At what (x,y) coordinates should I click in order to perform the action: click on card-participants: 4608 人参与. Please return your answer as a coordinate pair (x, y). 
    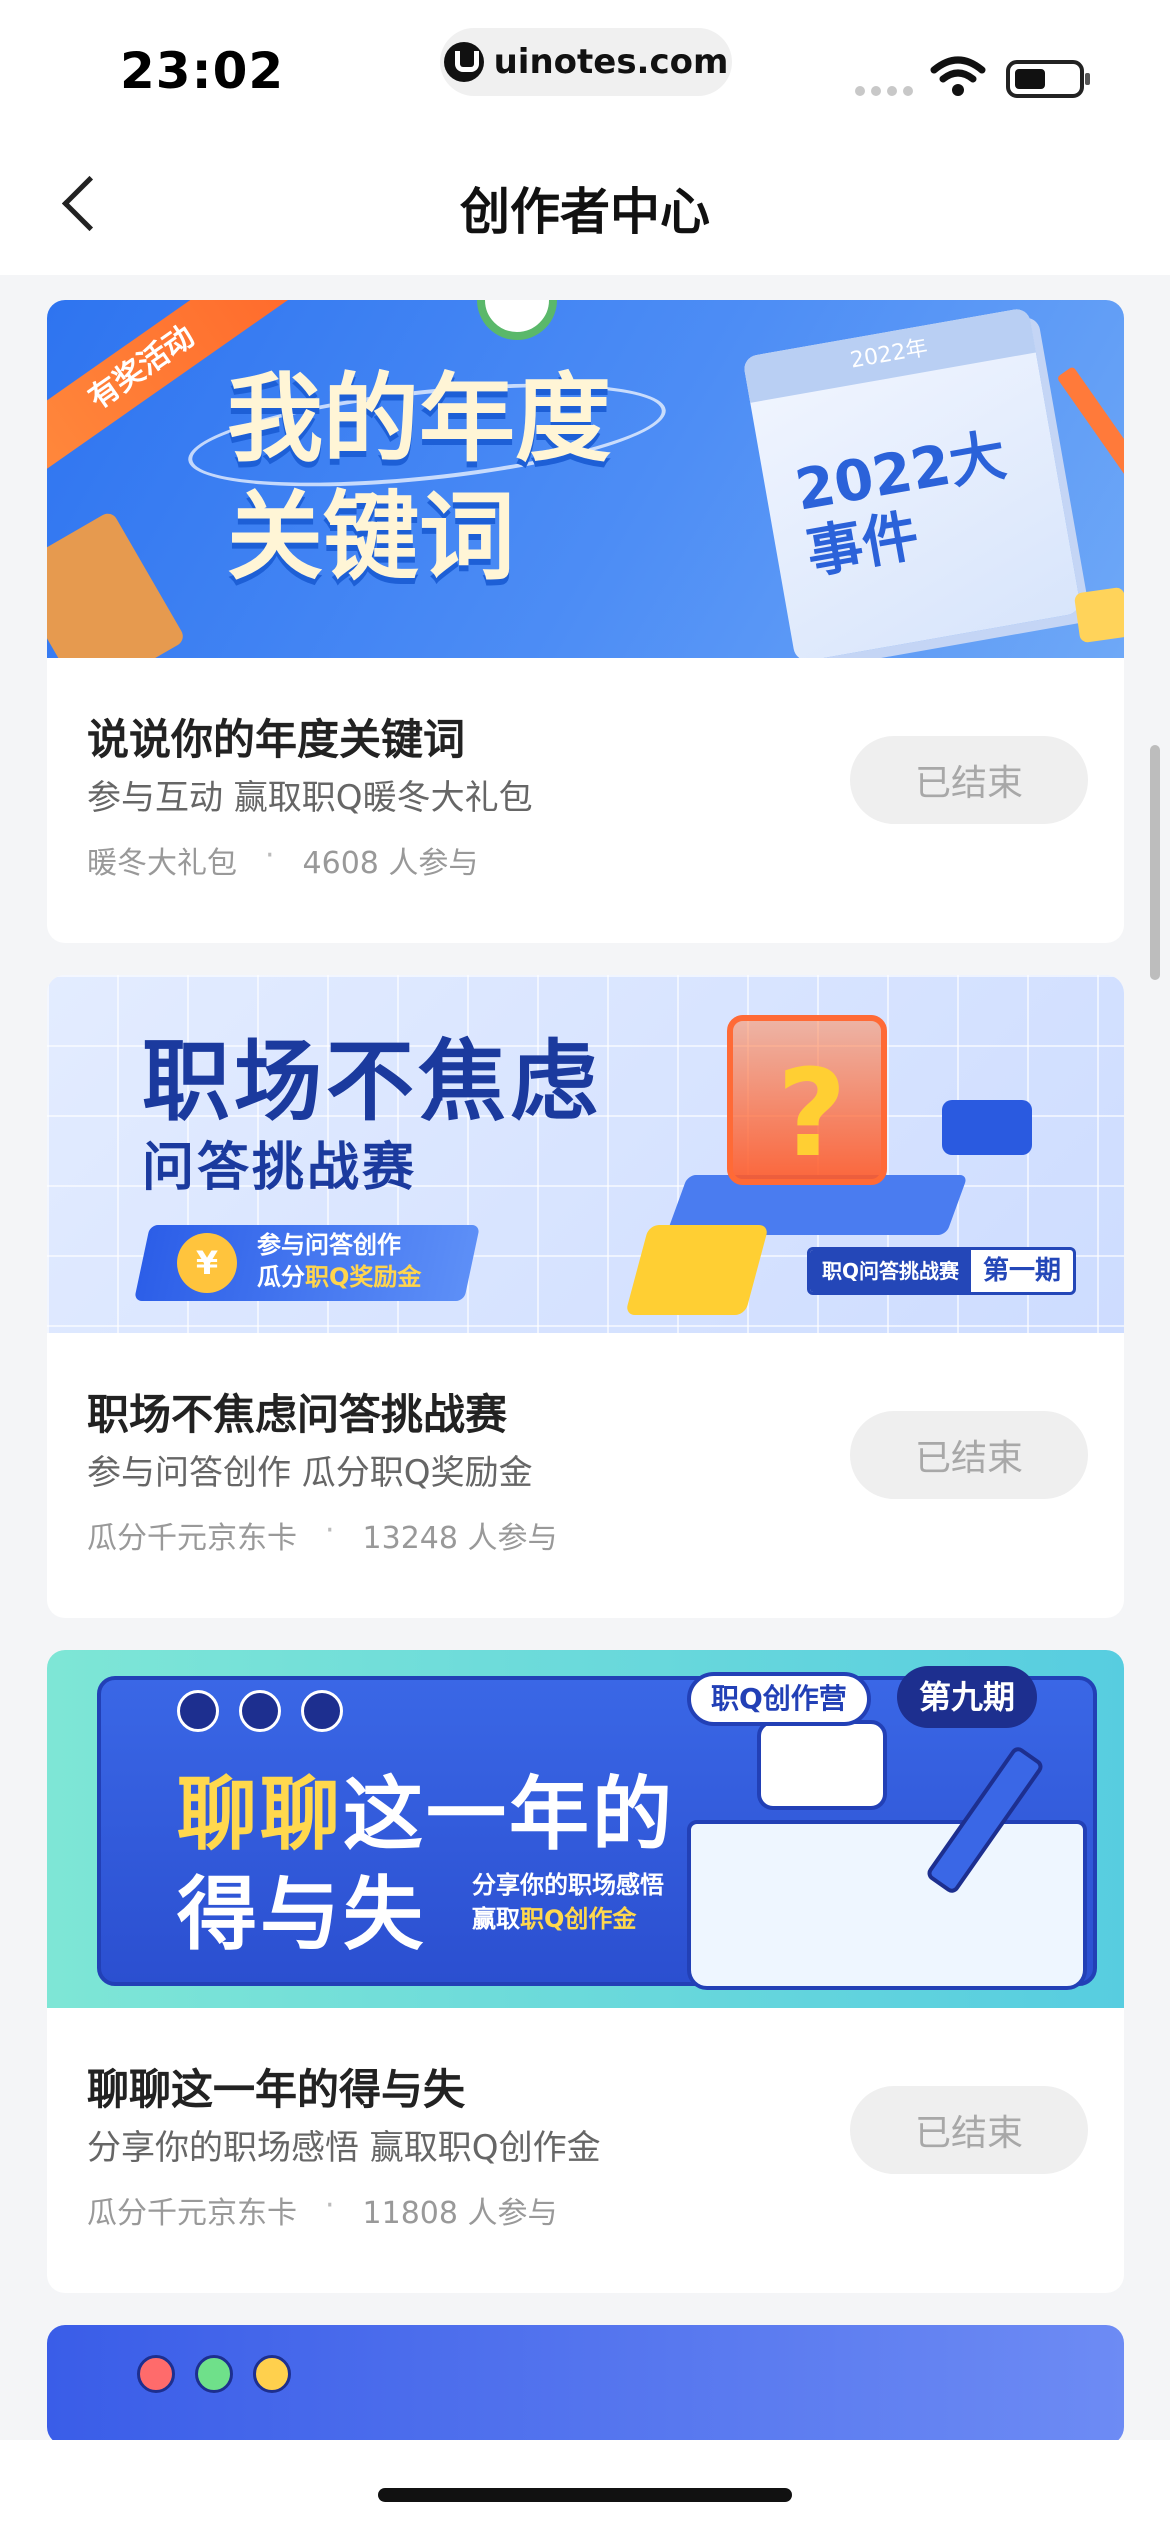
    Looking at the image, I should click on (390, 863).